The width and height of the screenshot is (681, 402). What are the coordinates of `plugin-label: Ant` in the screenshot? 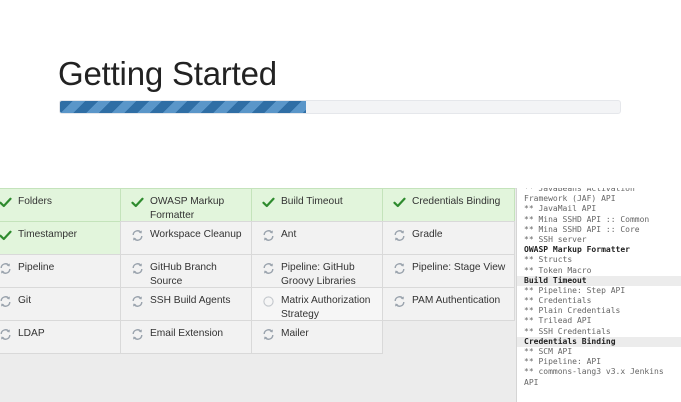 It's located at (289, 234).